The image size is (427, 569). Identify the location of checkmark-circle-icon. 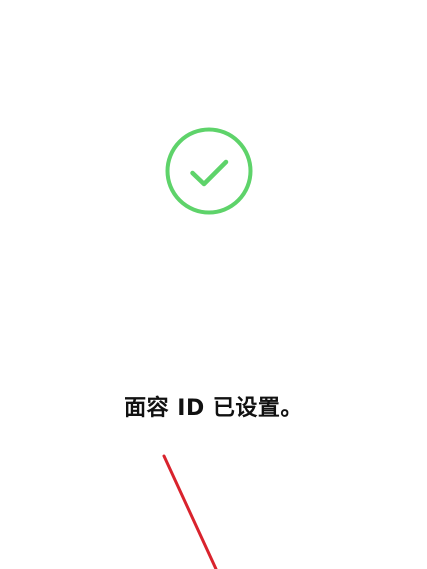
(209, 171).